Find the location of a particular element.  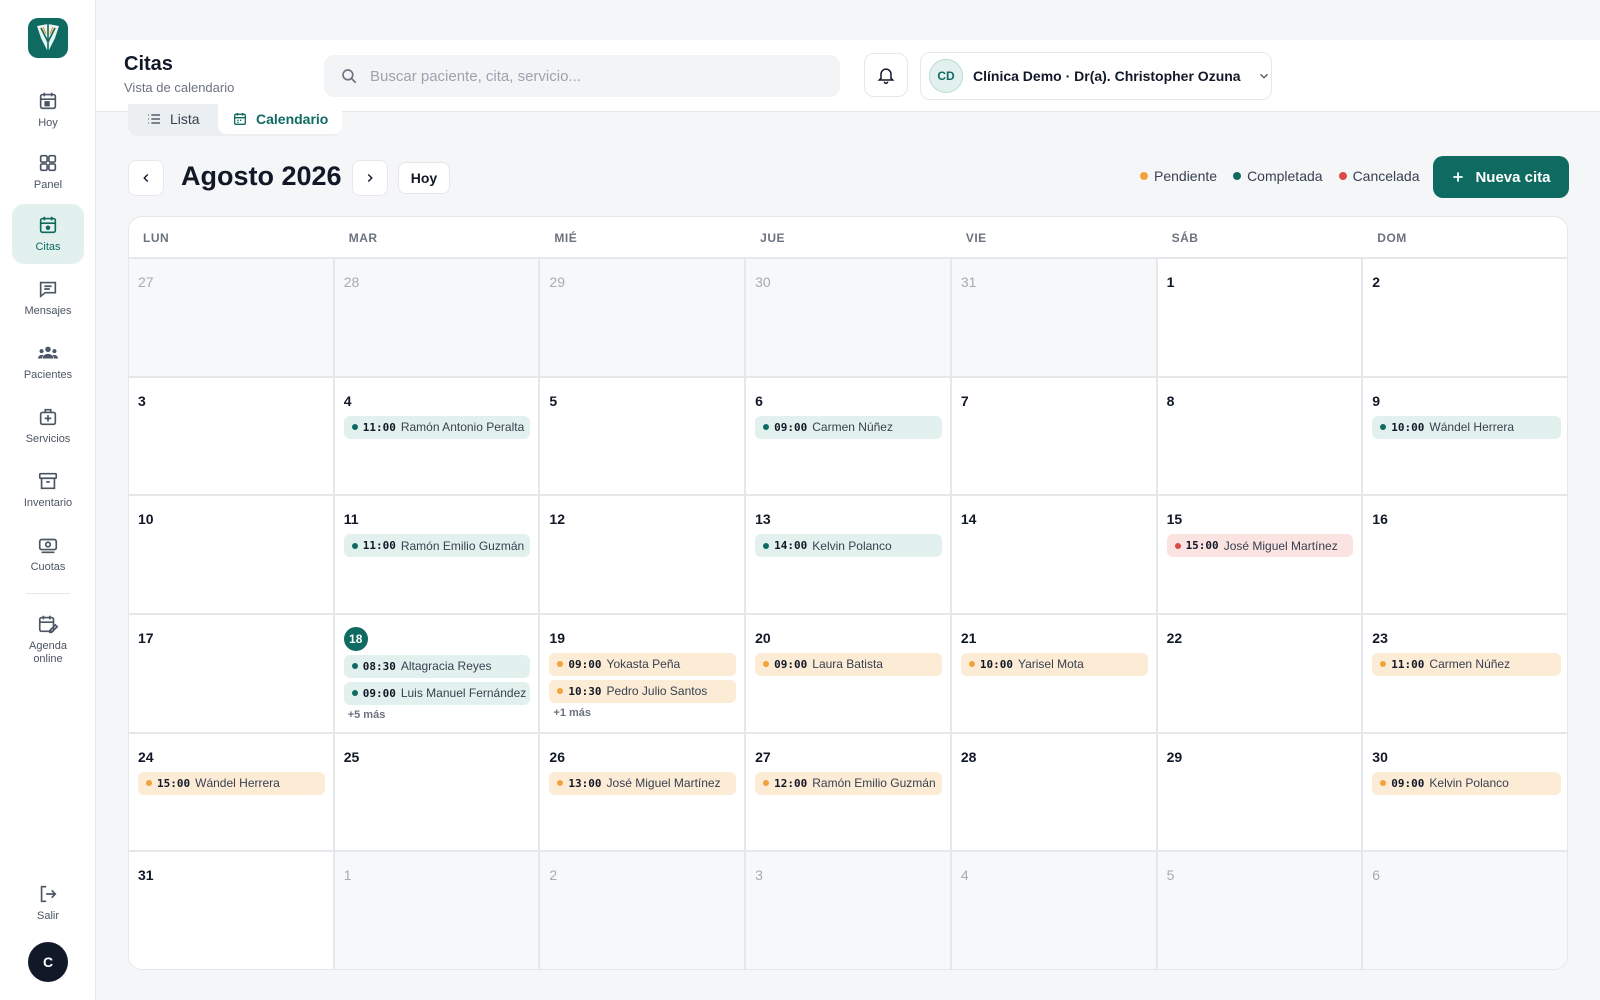

logo is located at coordinates (48, 38).